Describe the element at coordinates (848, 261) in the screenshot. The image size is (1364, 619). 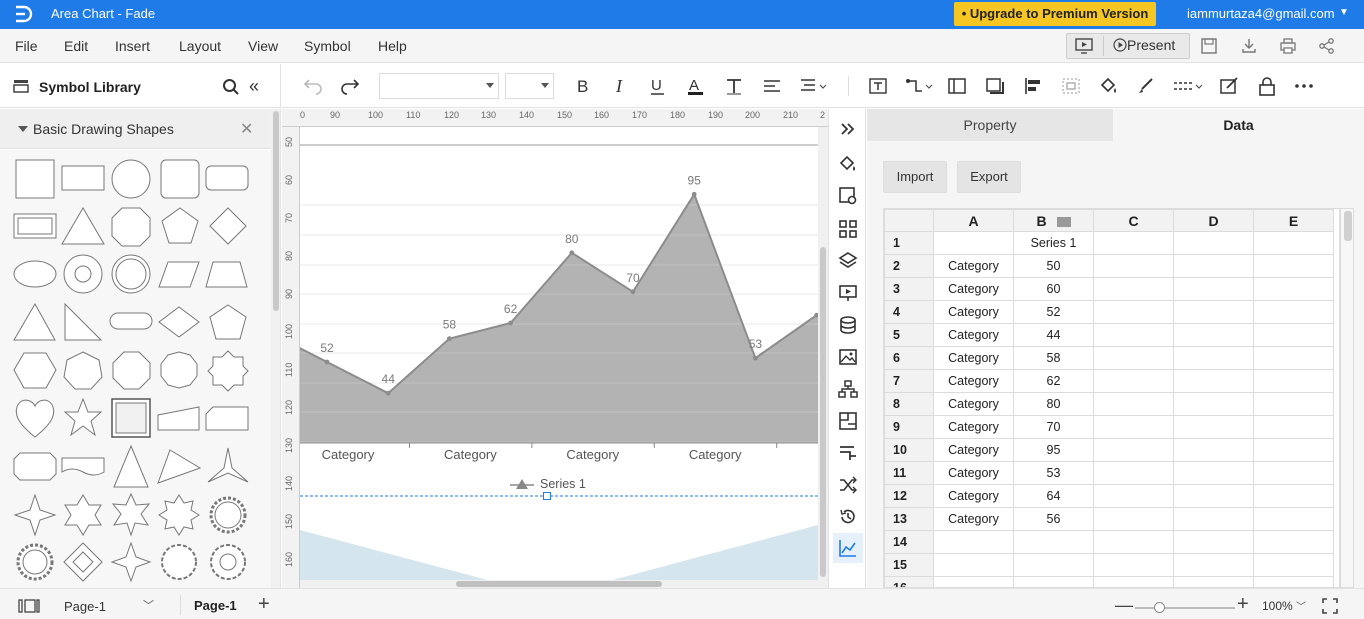
I see `layers-icon` at that location.